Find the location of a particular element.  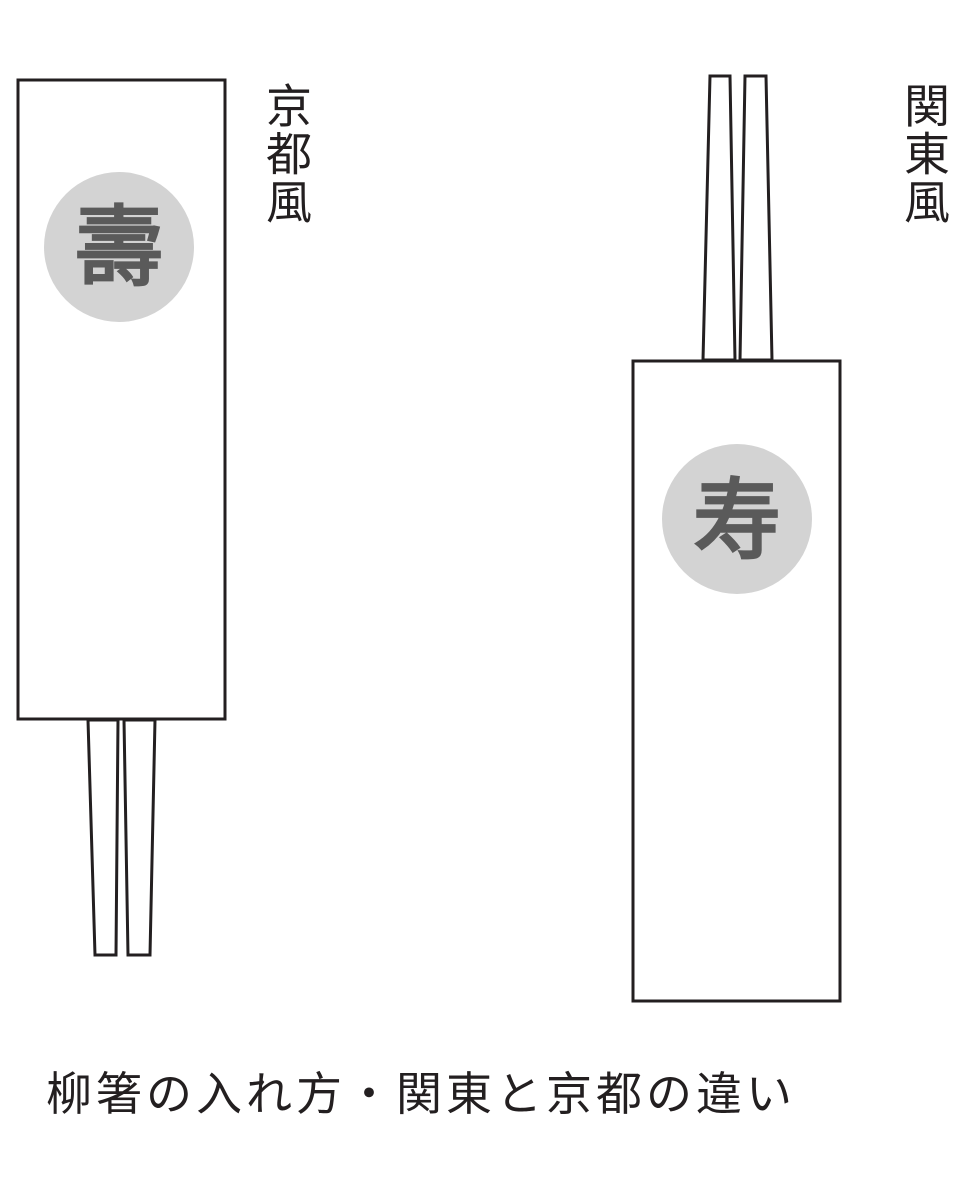

kanto-chopstick-left is located at coordinates (719, 218).